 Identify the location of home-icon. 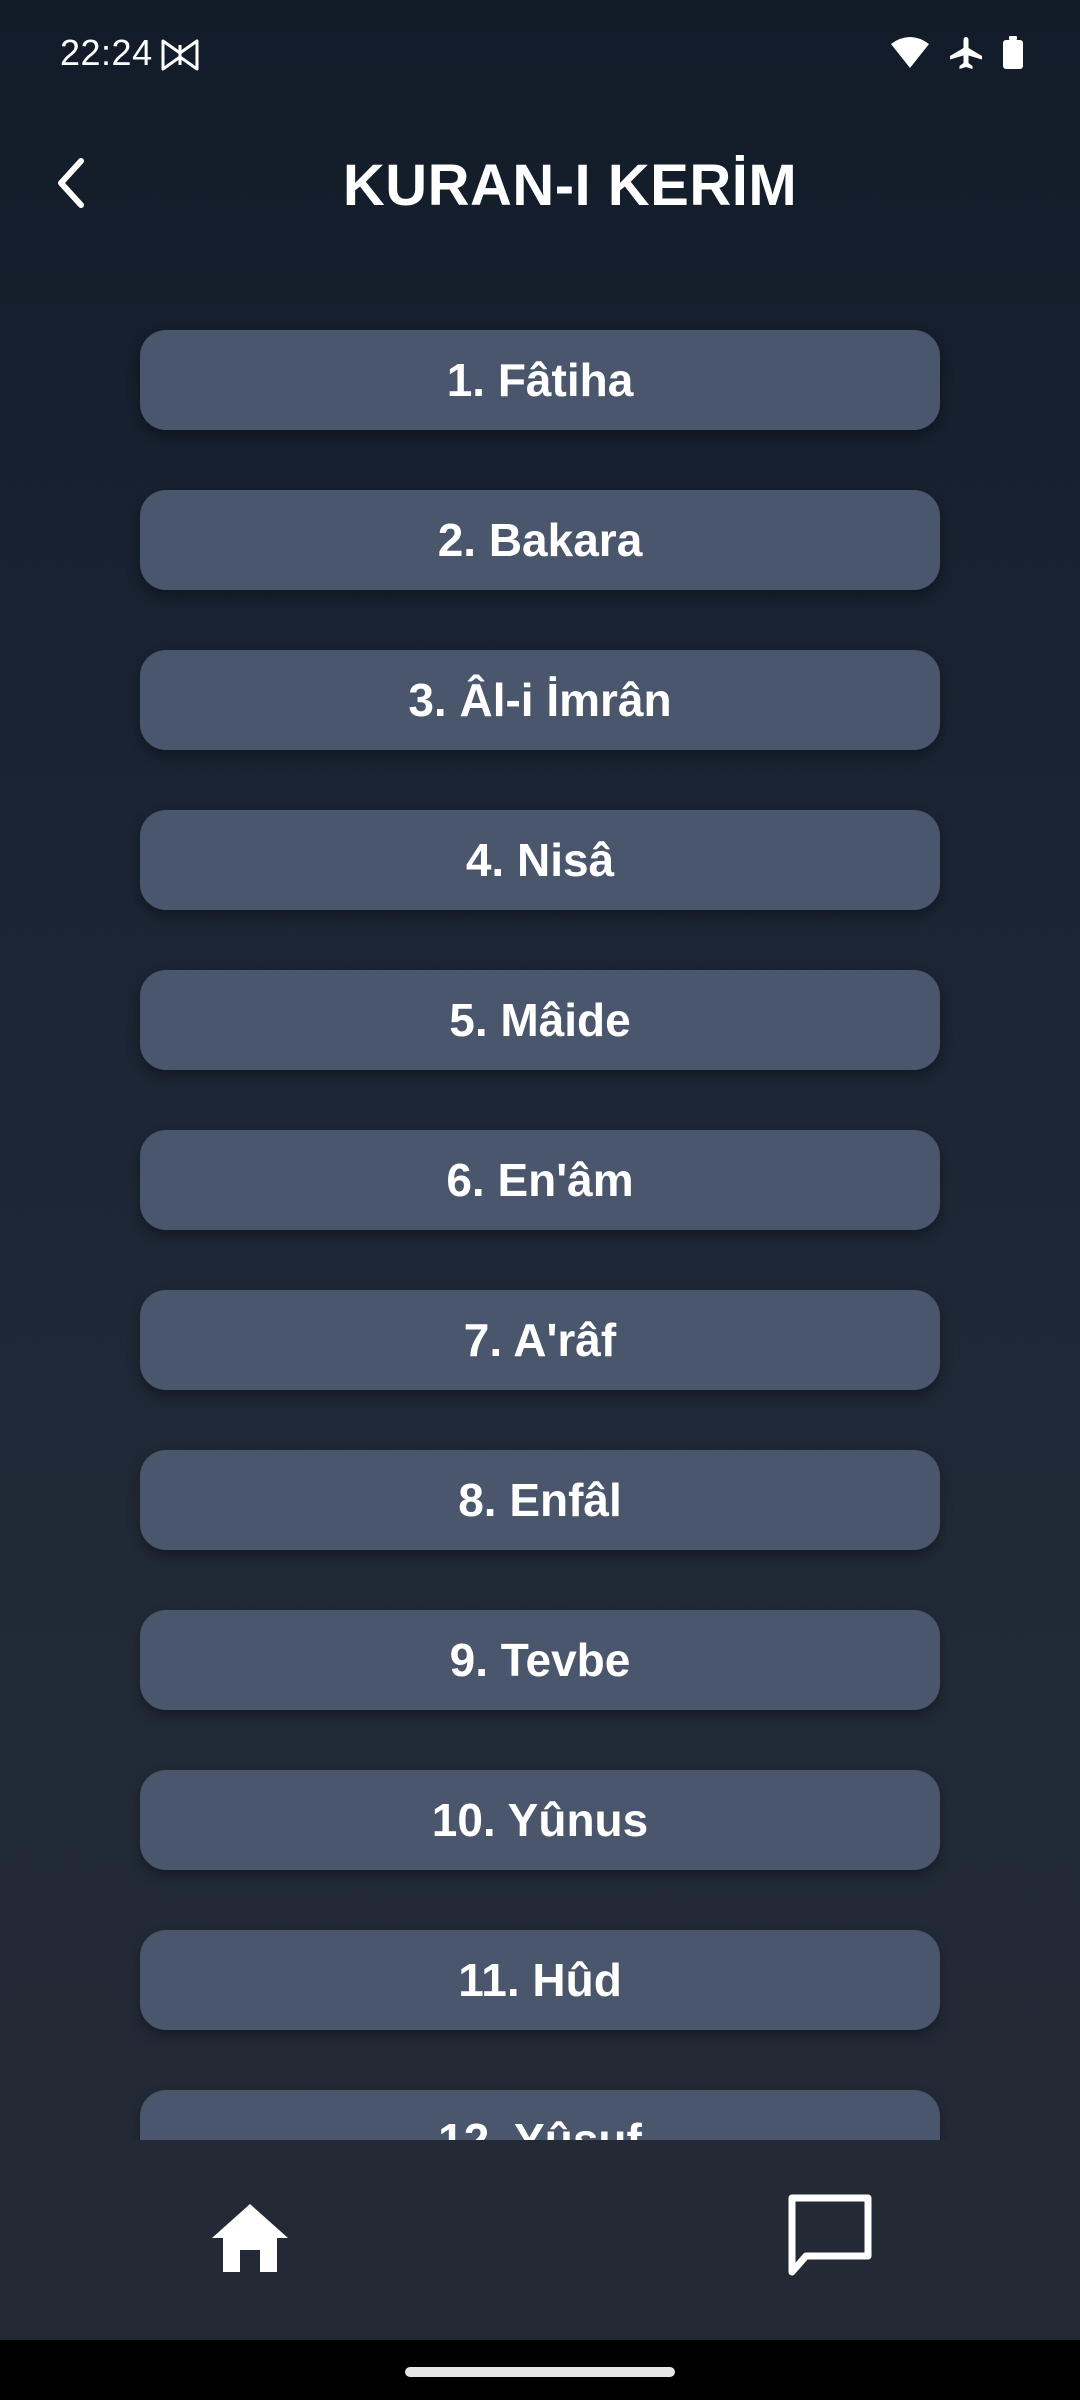
(250, 2240).